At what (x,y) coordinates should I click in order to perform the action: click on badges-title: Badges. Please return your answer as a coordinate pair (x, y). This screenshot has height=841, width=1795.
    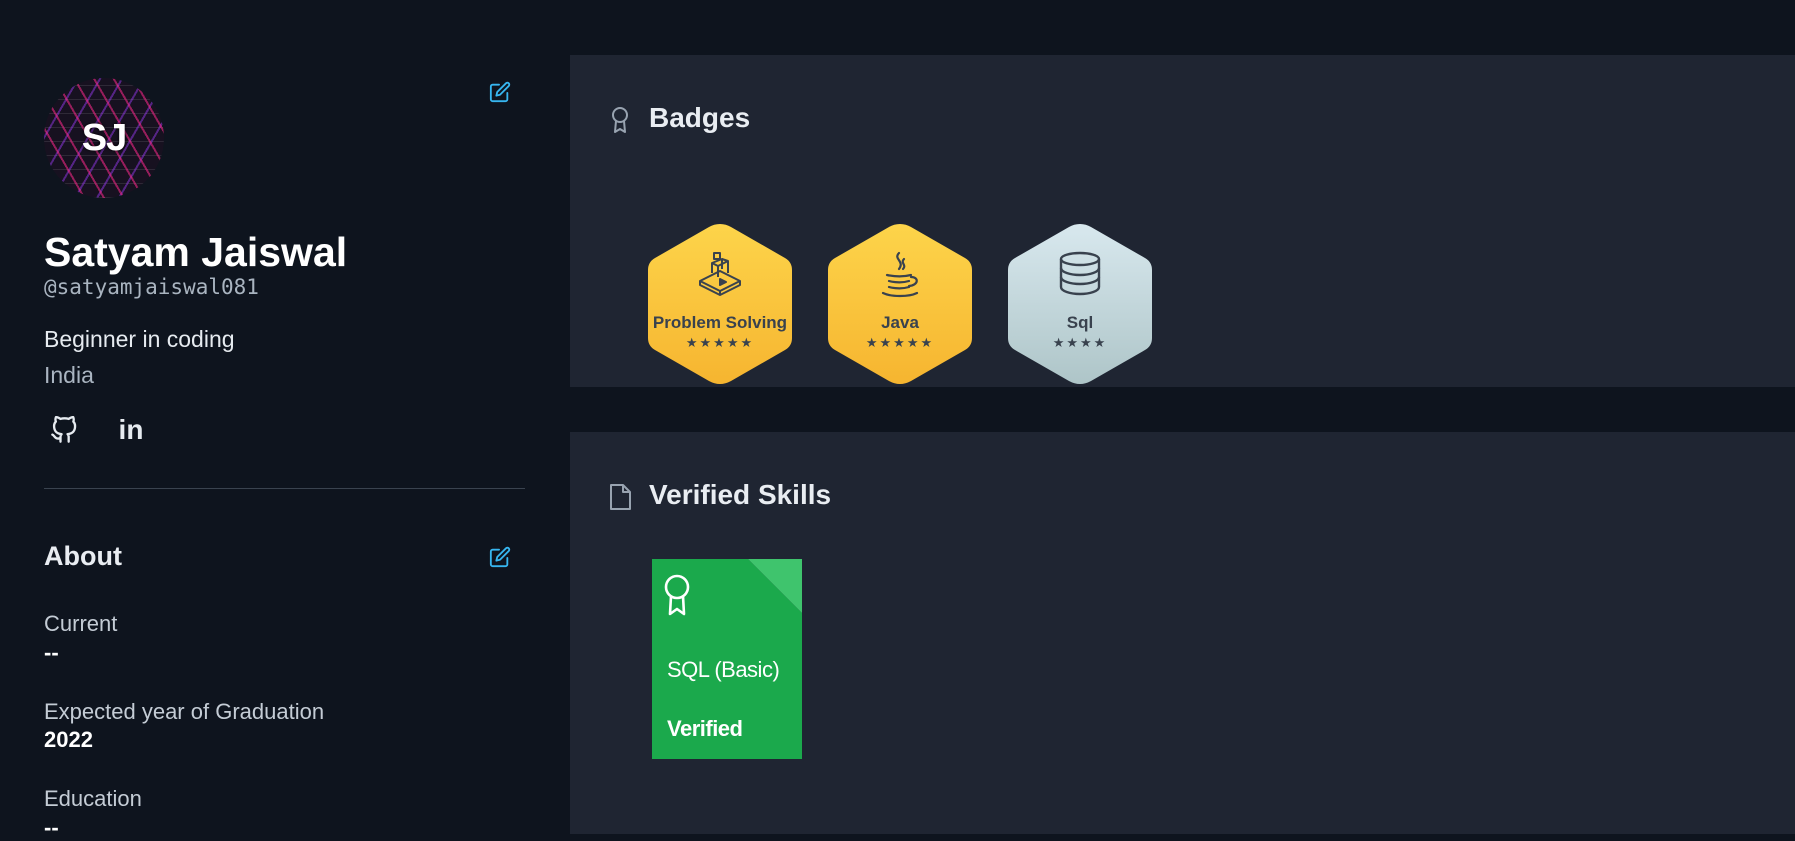
    Looking at the image, I should click on (700, 117).